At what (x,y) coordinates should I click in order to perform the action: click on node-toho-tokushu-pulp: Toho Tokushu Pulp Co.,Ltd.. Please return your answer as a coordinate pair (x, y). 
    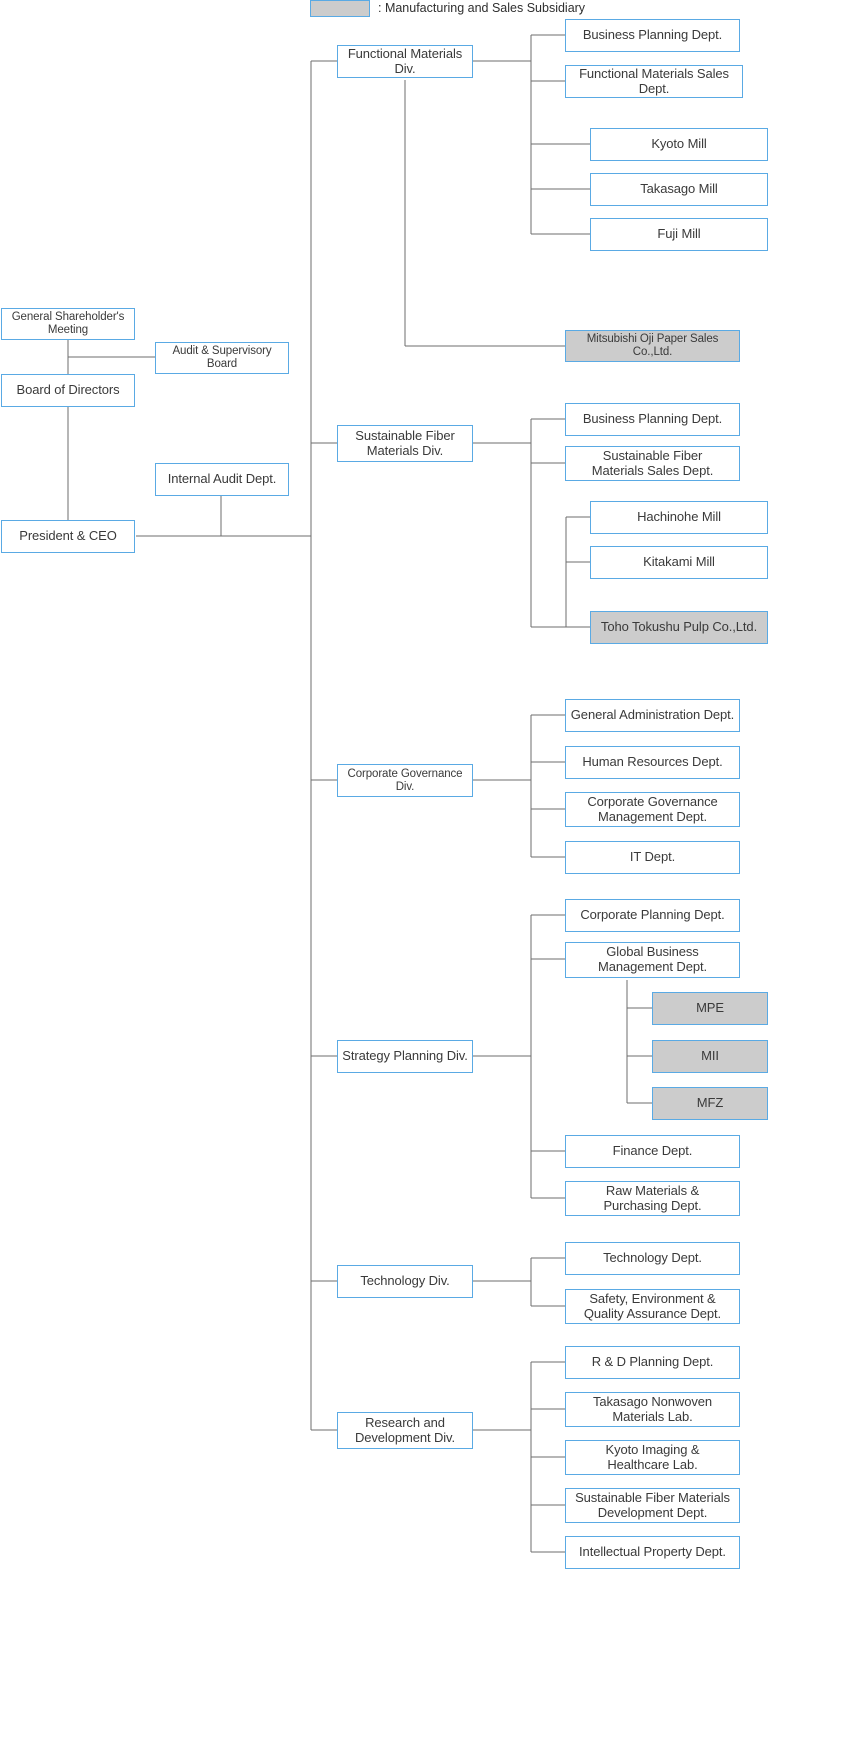
    Looking at the image, I should click on (679, 627).